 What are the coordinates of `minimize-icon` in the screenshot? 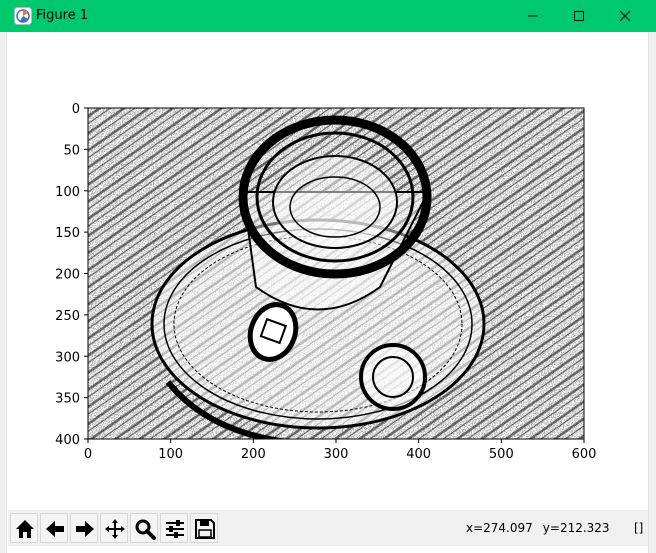 It's located at (533, 16).